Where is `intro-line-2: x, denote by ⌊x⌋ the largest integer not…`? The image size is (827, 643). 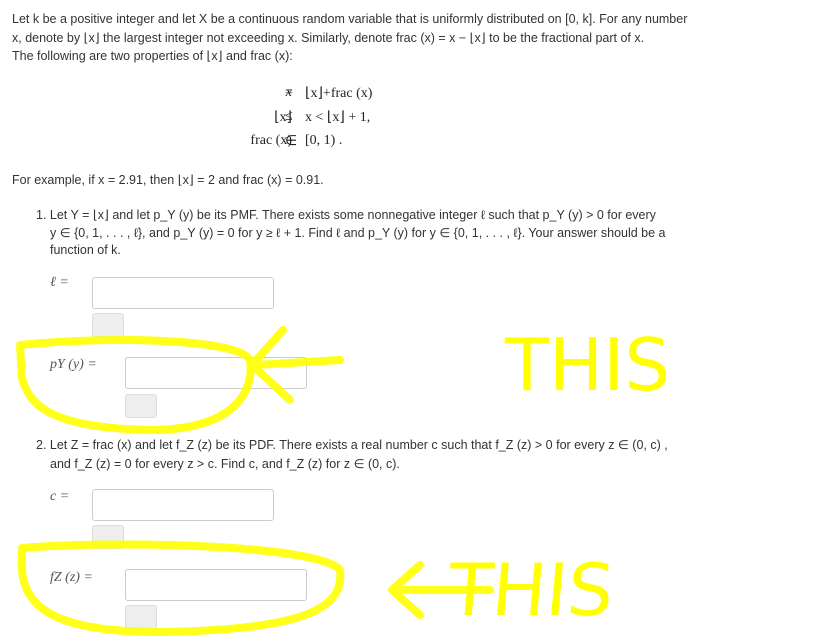
intro-line-2: x, denote by ⌊x⌋ the largest integer not… is located at coordinates (328, 38).